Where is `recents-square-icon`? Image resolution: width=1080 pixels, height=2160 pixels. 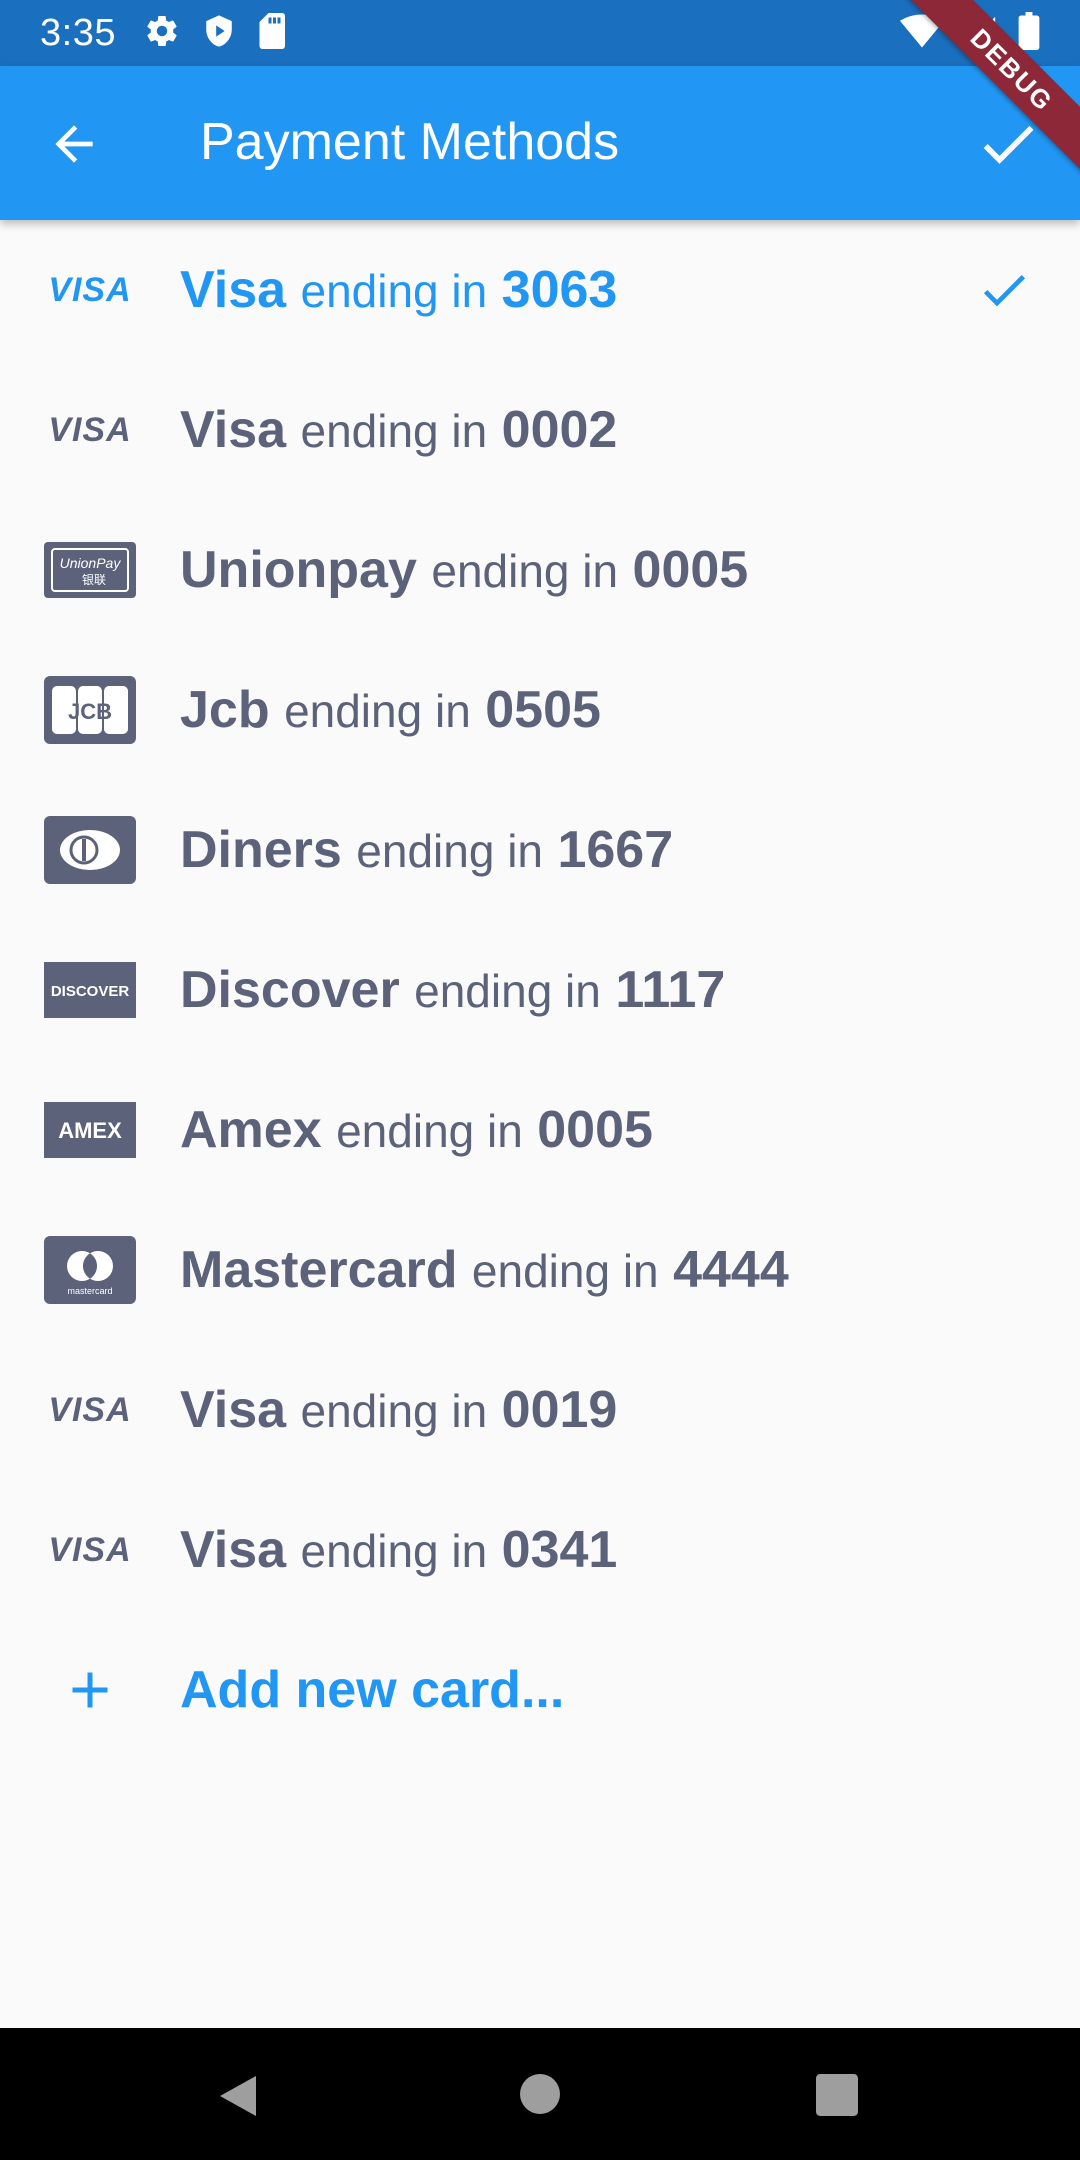 recents-square-icon is located at coordinates (837, 2095).